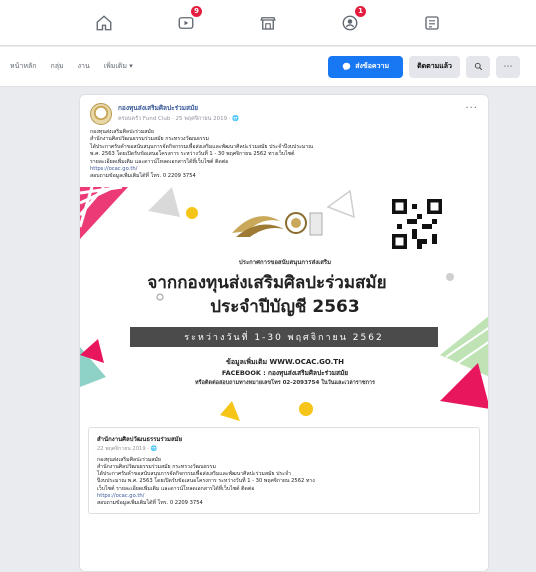 Image resolution: width=536 pixels, height=572 pixels. Describe the element at coordinates (284, 439) in the screenshot. I see `shared-author: สำนักงานศิลปวัฒนธรรมร่วมสมัย` at that location.